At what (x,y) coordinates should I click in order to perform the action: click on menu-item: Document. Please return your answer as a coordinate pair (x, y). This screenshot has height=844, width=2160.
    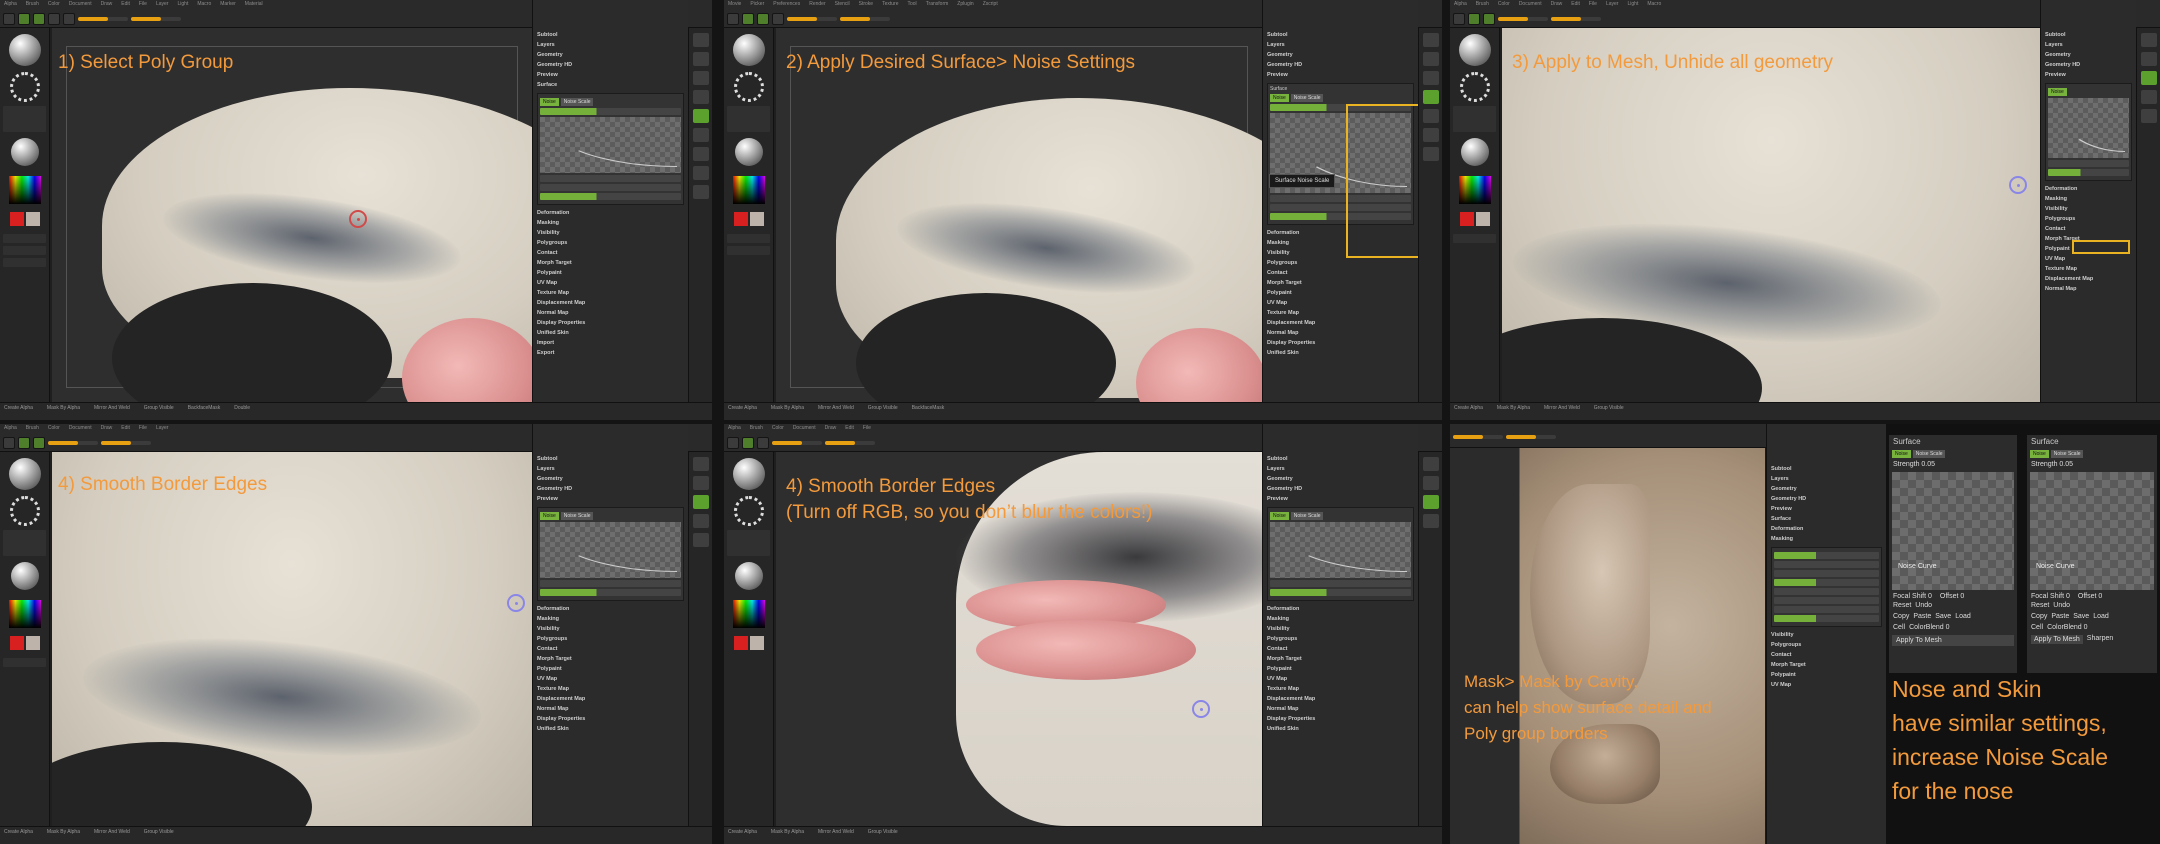
    Looking at the image, I should click on (80, 428).